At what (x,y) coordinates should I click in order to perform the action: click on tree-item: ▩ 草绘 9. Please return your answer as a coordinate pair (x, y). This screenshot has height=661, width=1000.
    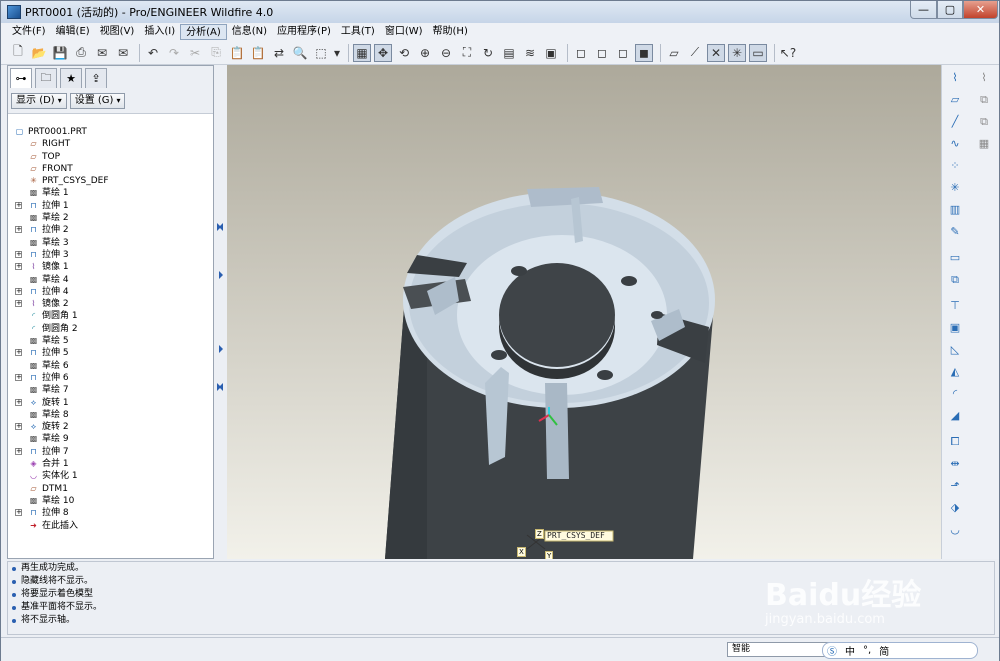
    Looking at the image, I should click on (110, 439).